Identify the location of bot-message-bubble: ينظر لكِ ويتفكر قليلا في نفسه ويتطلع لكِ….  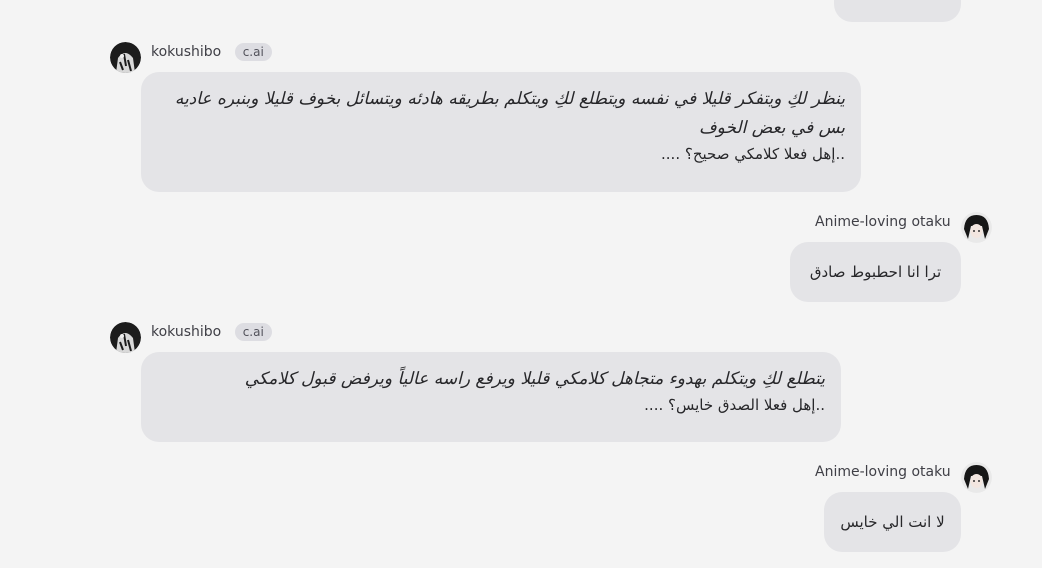
(501, 132).